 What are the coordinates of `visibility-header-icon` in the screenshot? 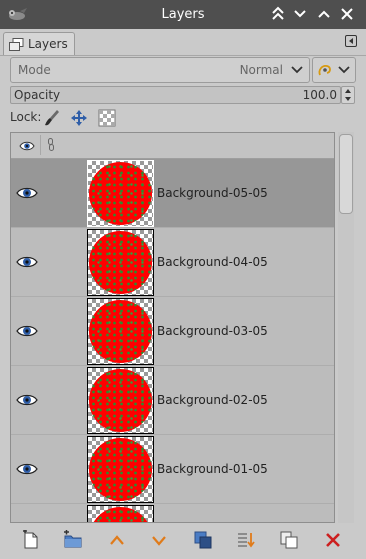 It's located at (27, 146).